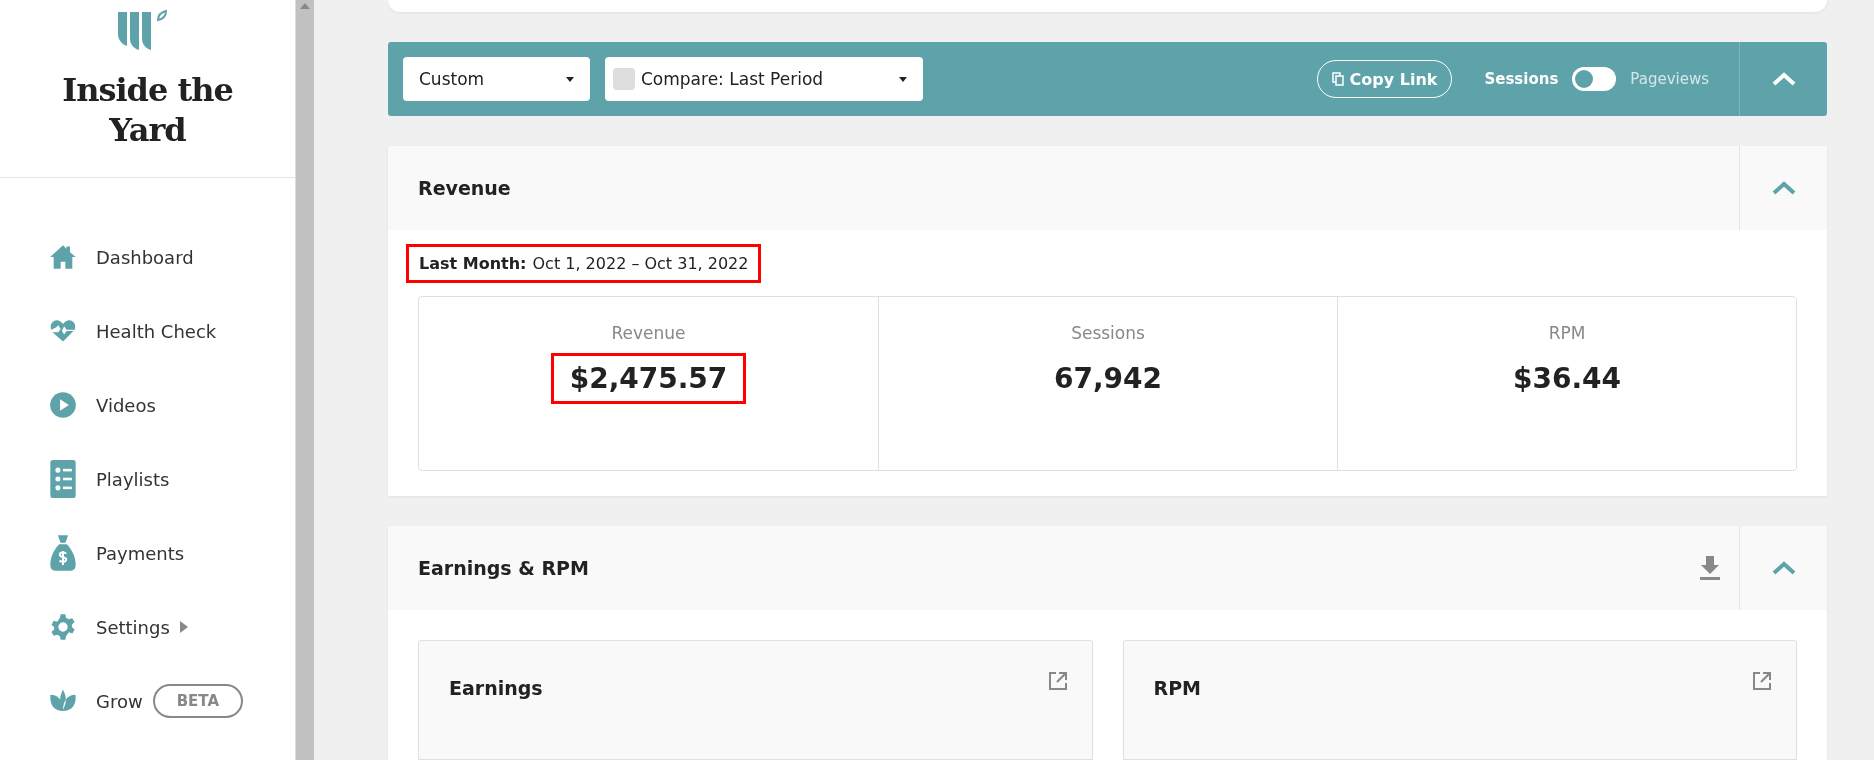 This screenshot has width=1874, height=760. Describe the element at coordinates (496, 688) in the screenshot. I see `panel-title: Earnings` at that location.